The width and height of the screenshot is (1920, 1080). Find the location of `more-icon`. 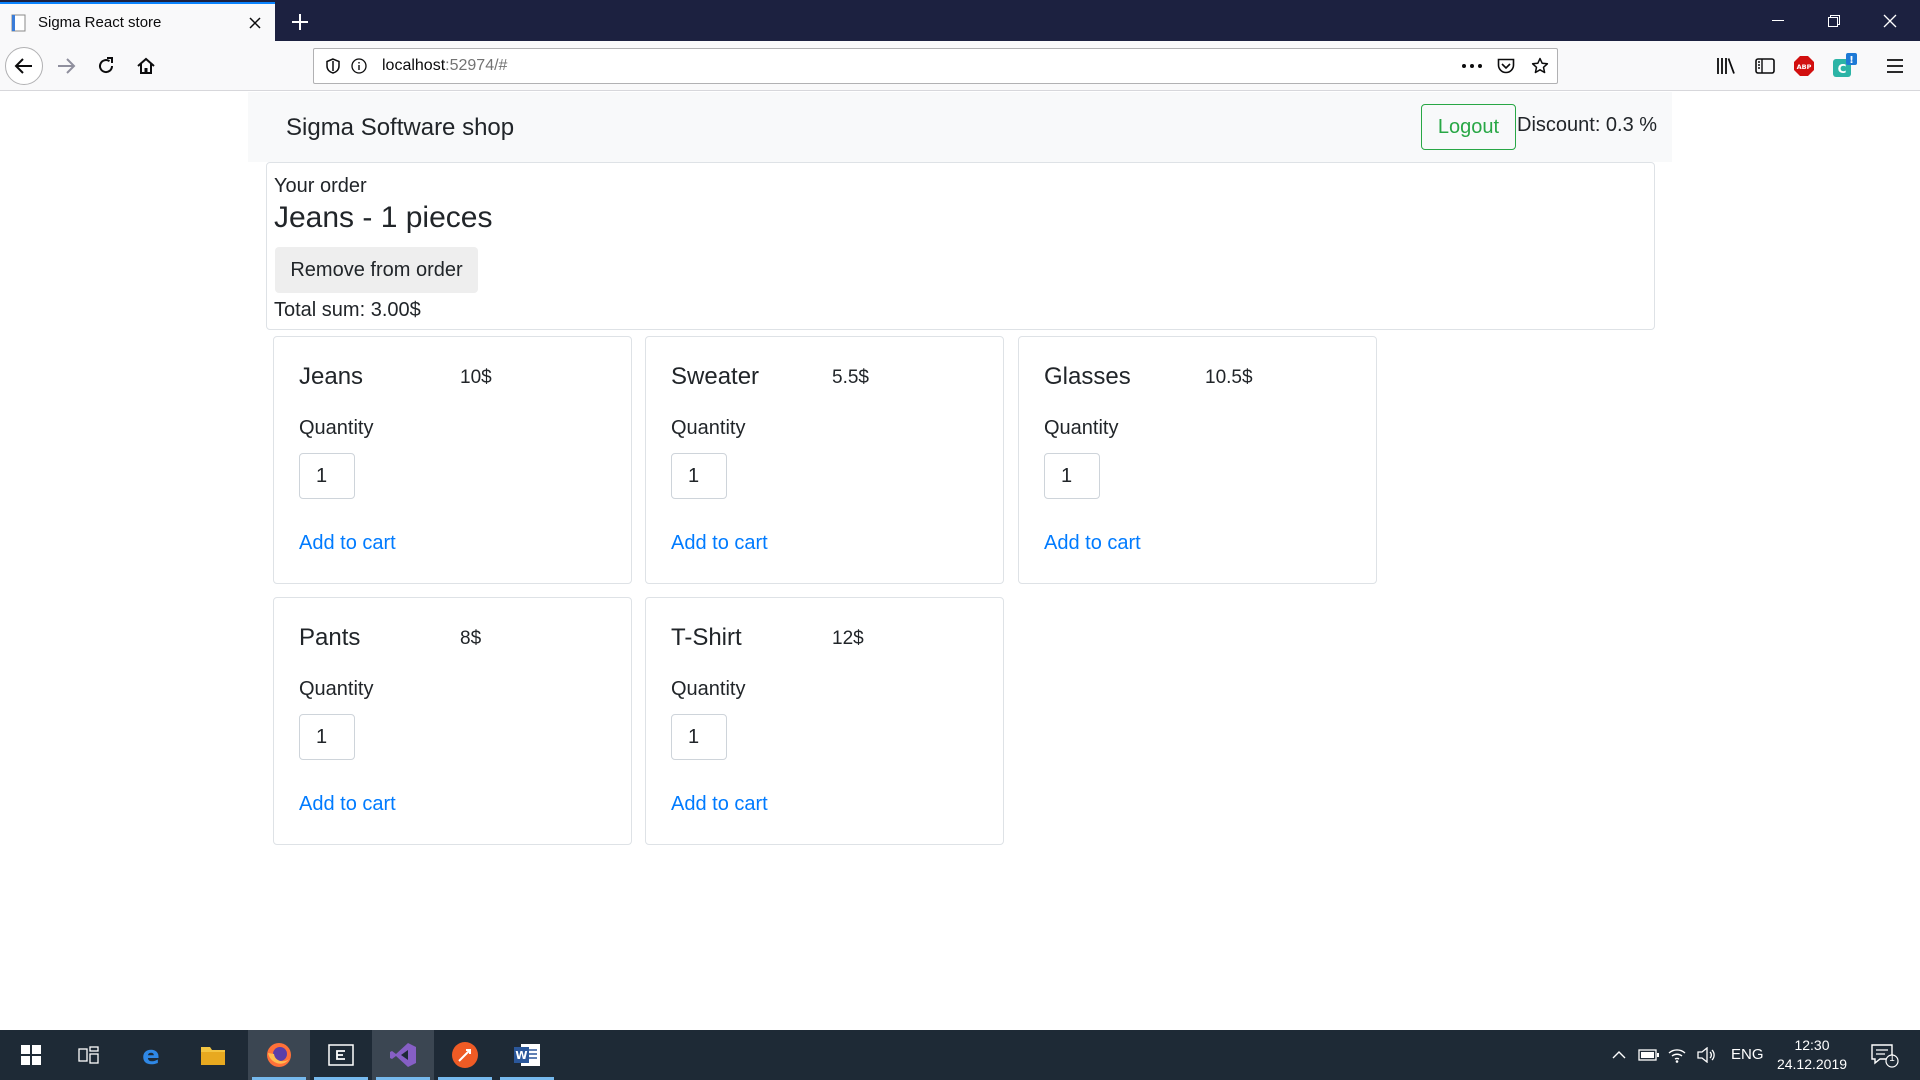

more-icon is located at coordinates (1472, 66).